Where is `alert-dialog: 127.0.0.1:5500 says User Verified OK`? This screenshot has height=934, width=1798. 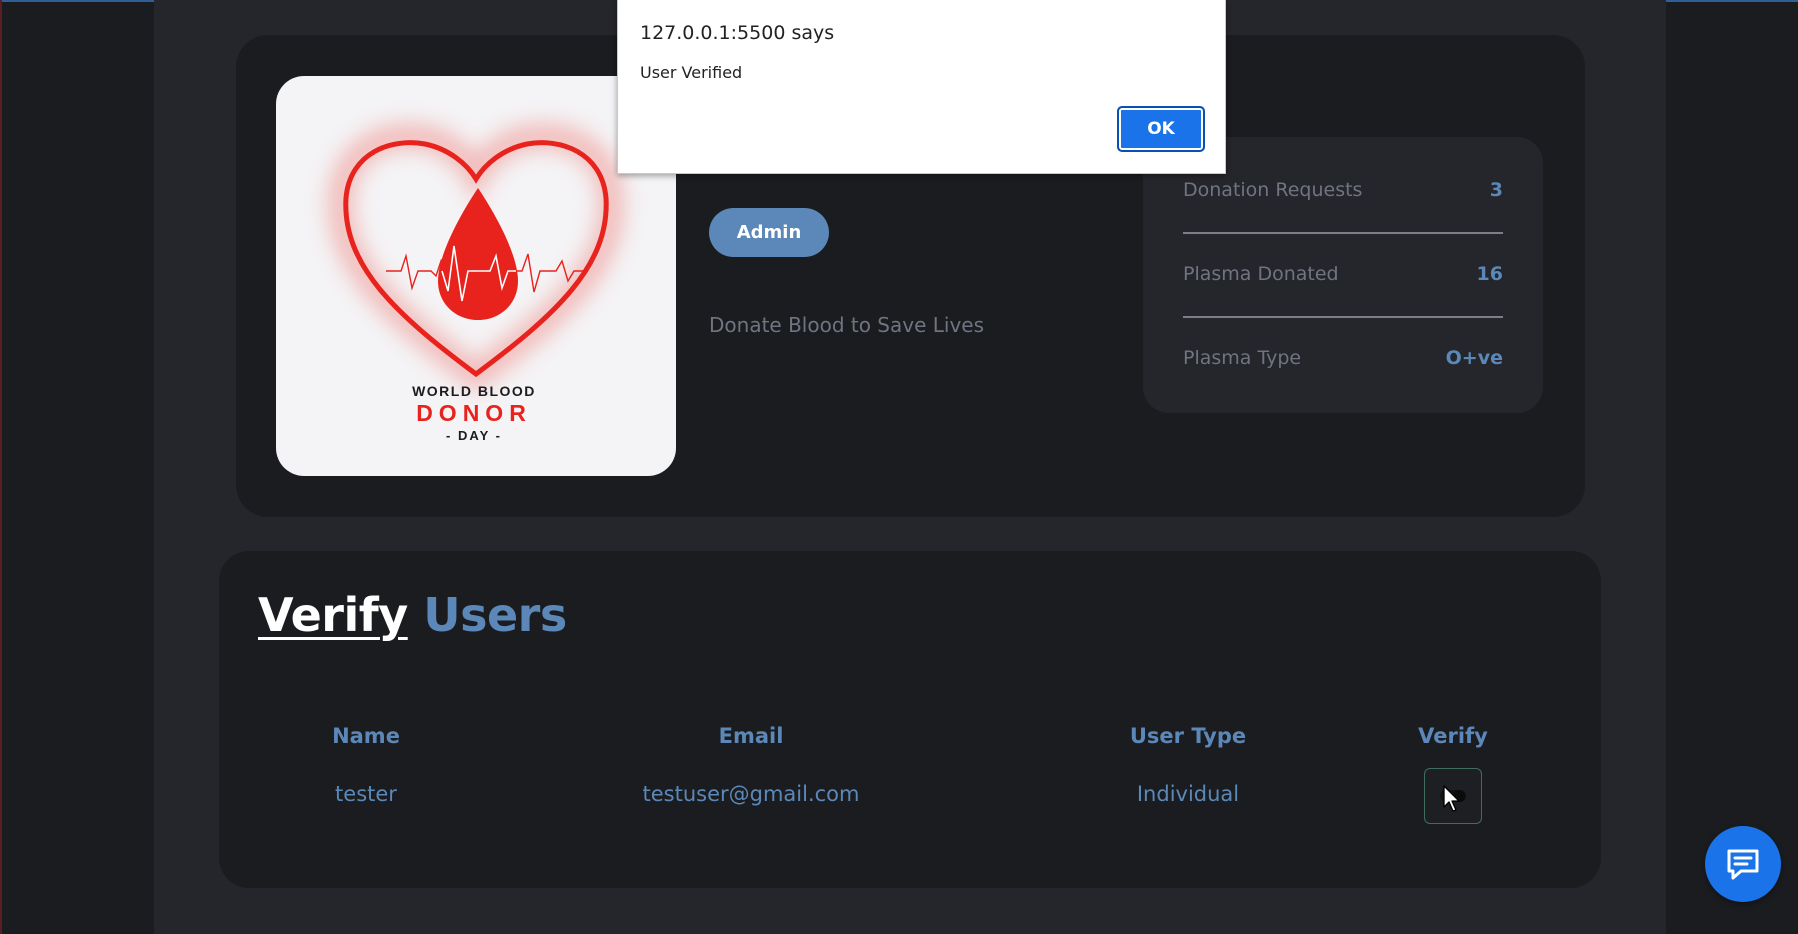
alert-dialog: 127.0.0.1:5500 says User Verified OK is located at coordinates (921, 87).